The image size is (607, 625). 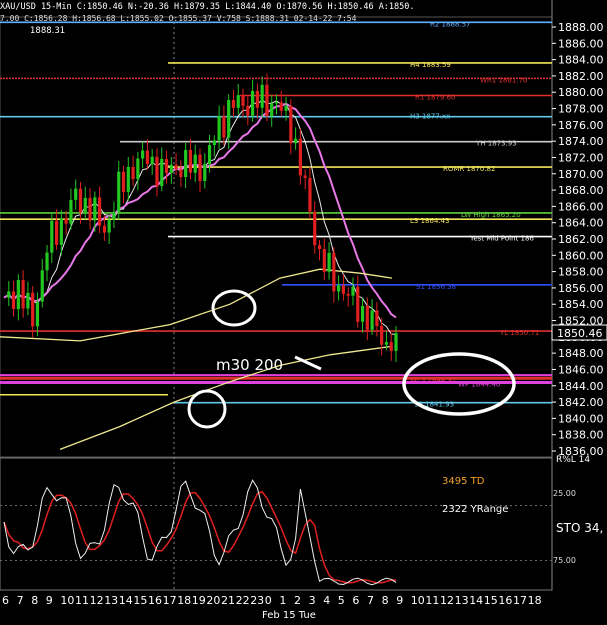 What do you see at coordinates (519, 333) in the screenshot?
I see `level-label: YL 1850.71` at bounding box center [519, 333].